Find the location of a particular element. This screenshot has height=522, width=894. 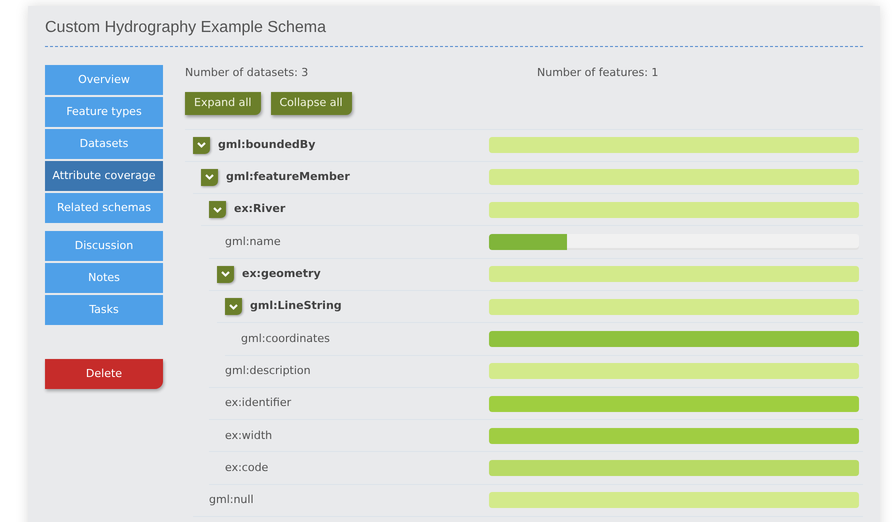

nav-item: Overview is located at coordinates (104, 80).